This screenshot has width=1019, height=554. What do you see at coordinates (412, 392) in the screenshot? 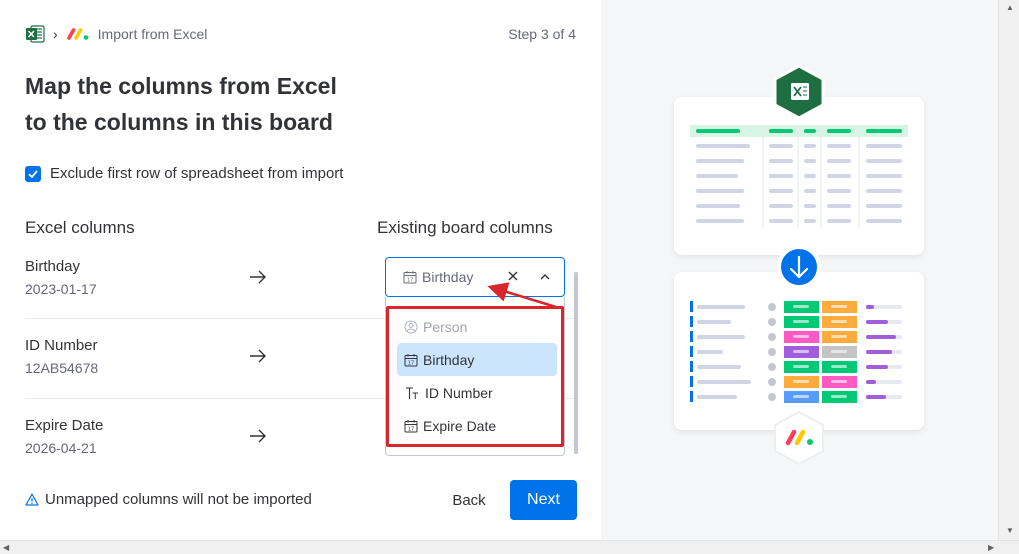
I see `text-icon` at bounding box center [412, 392].